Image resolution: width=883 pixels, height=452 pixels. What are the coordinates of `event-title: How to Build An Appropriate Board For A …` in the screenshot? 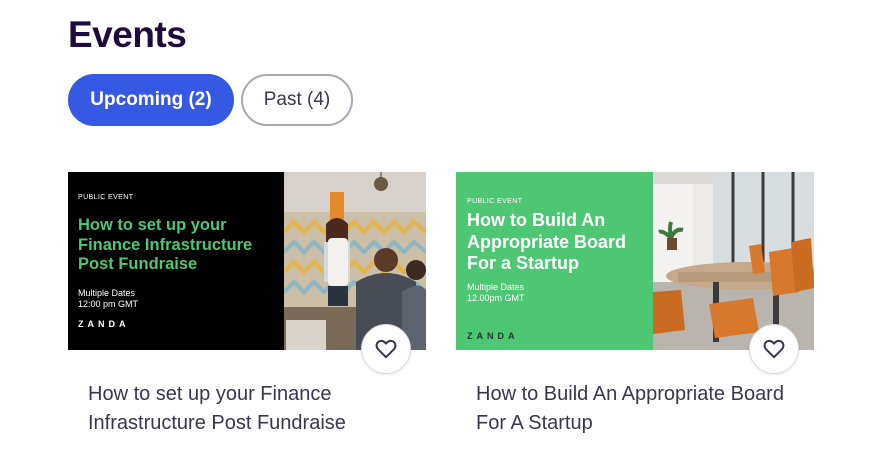 It's located at (641, 409).